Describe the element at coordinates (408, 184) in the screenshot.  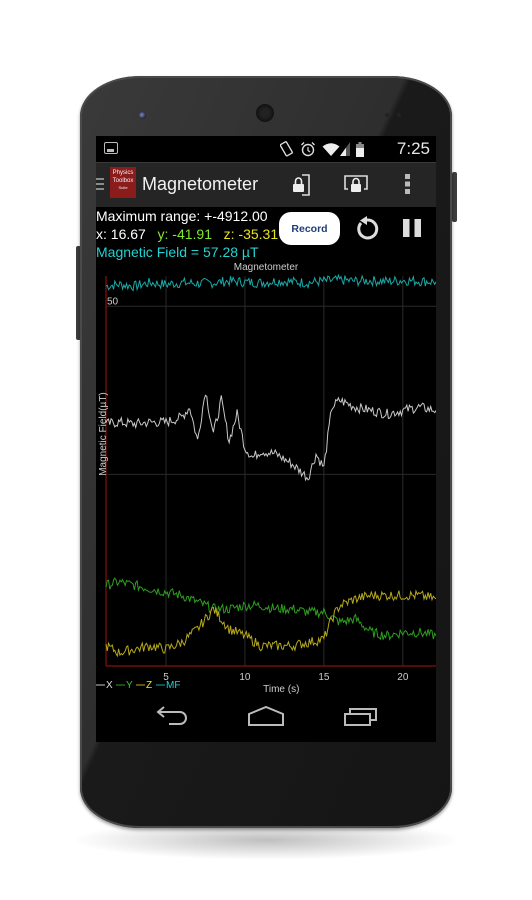
I see `overflow-menu-icon` at that location.